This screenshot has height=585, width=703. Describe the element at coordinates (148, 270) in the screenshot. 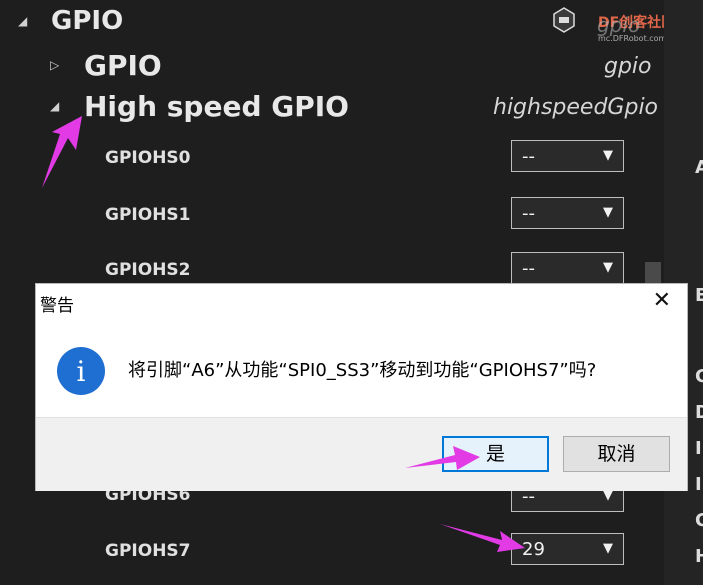

I see `pin-label-gpiohs2: GPIOHS2` at that location.